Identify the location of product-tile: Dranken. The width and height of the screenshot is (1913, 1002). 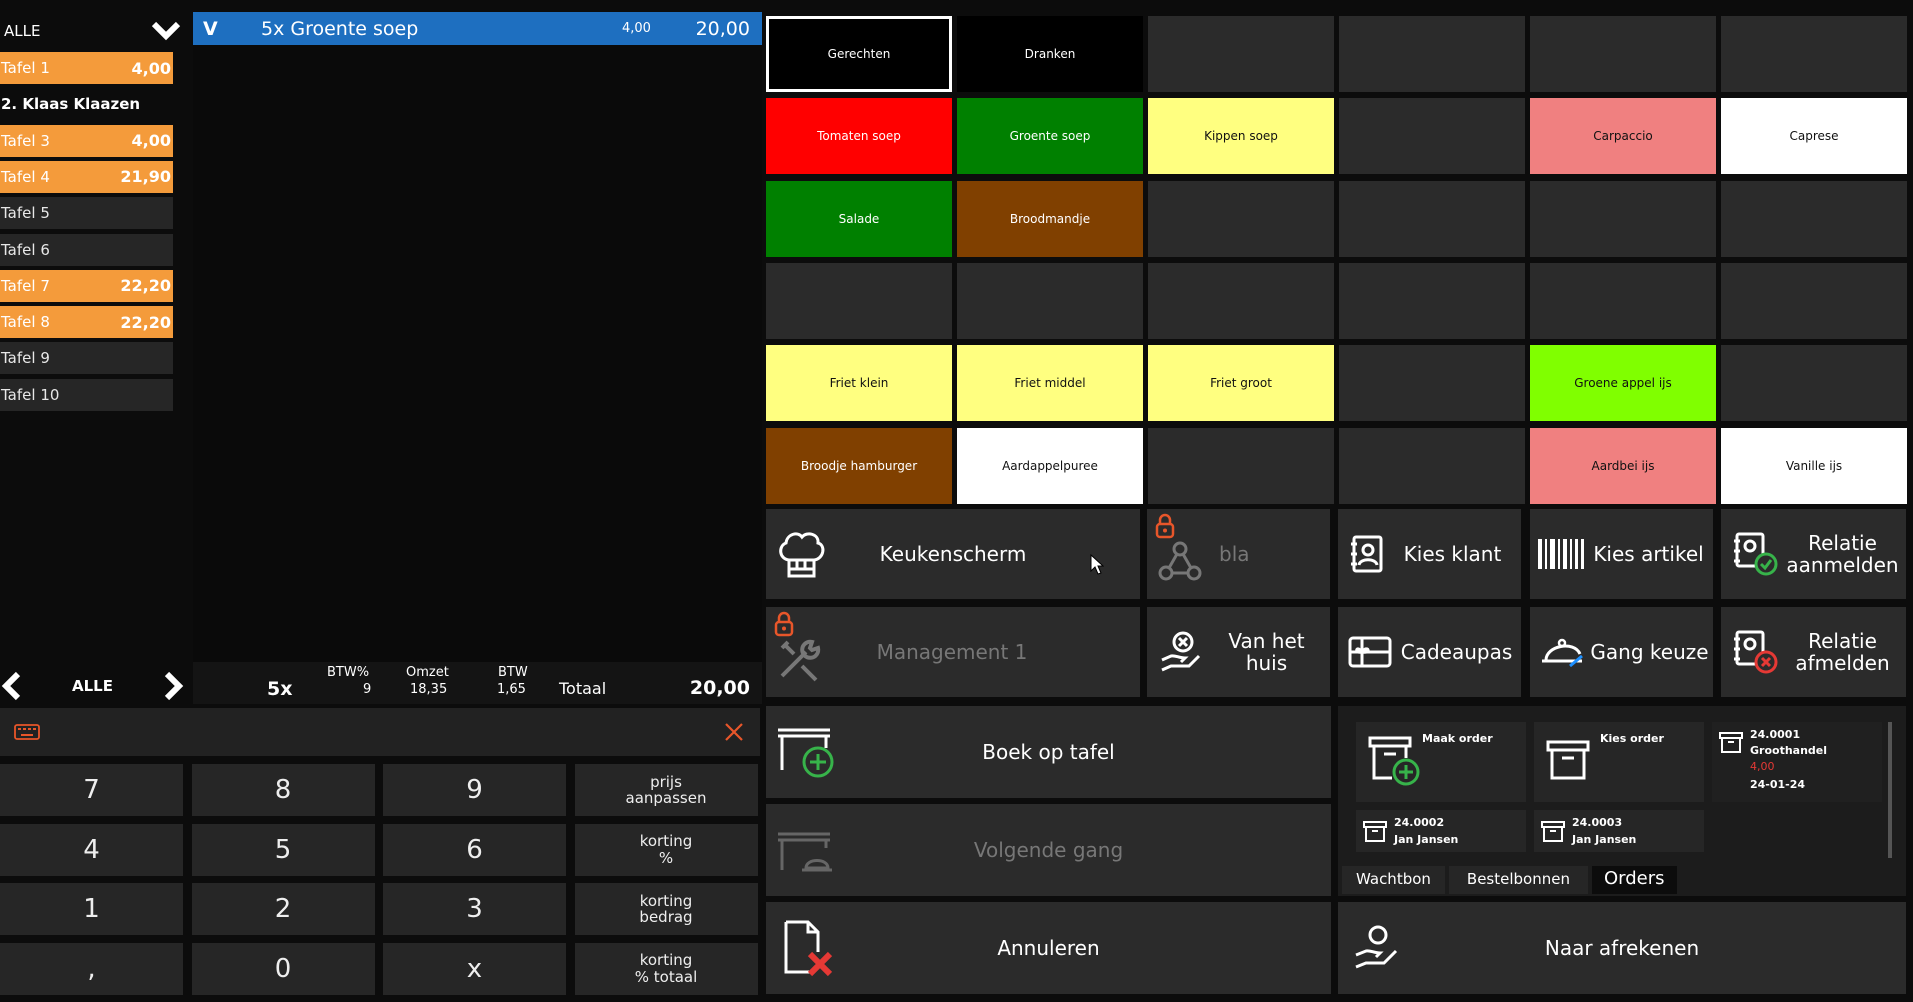
(1050, 54).